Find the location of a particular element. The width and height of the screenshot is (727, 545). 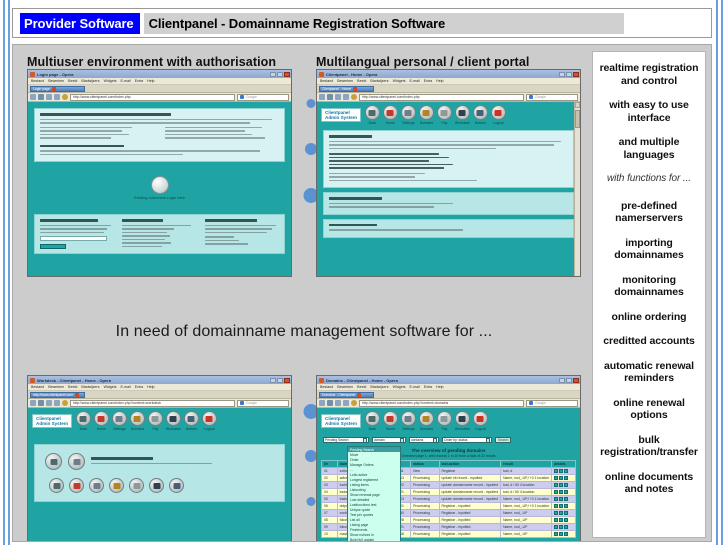

column-header: Nr is located at coordinates (329, 464).